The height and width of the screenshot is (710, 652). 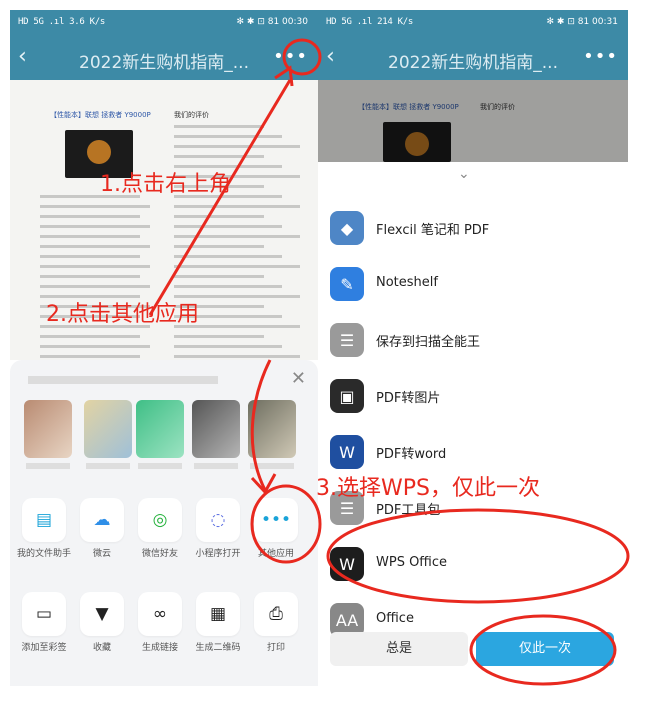 I want to click on annotation-step1: 1.点击右上角, so click(x=165, y=184).